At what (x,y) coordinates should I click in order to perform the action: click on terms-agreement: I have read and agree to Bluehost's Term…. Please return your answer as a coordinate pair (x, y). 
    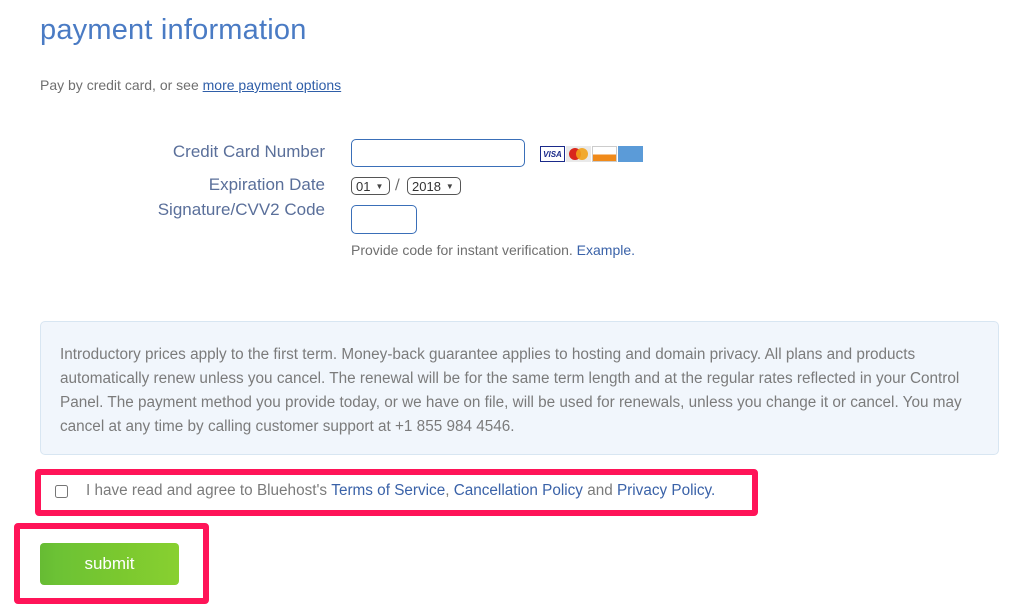
    Looking at the image, I should click on (385, 491).